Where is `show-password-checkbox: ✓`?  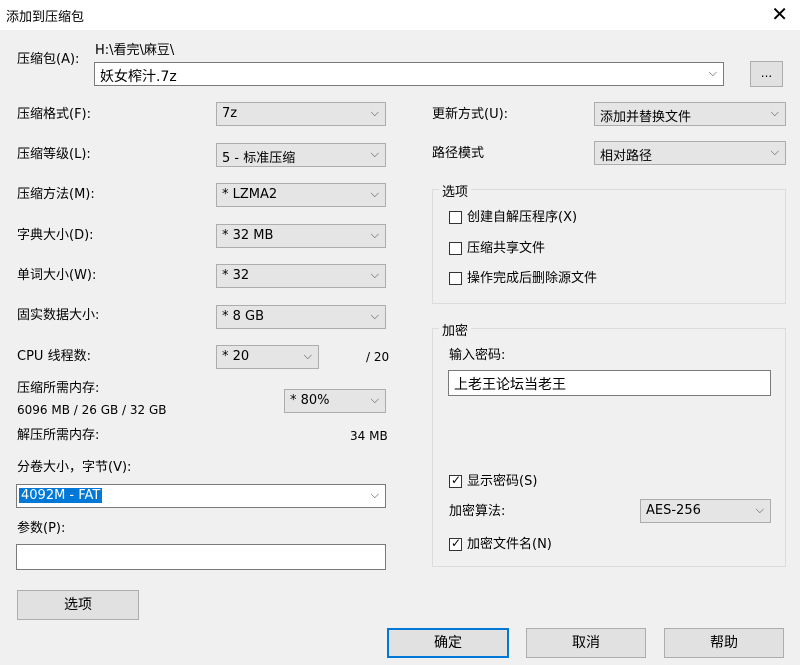
show-password-checkbox: ✓ is located at coordinates (455, 480).